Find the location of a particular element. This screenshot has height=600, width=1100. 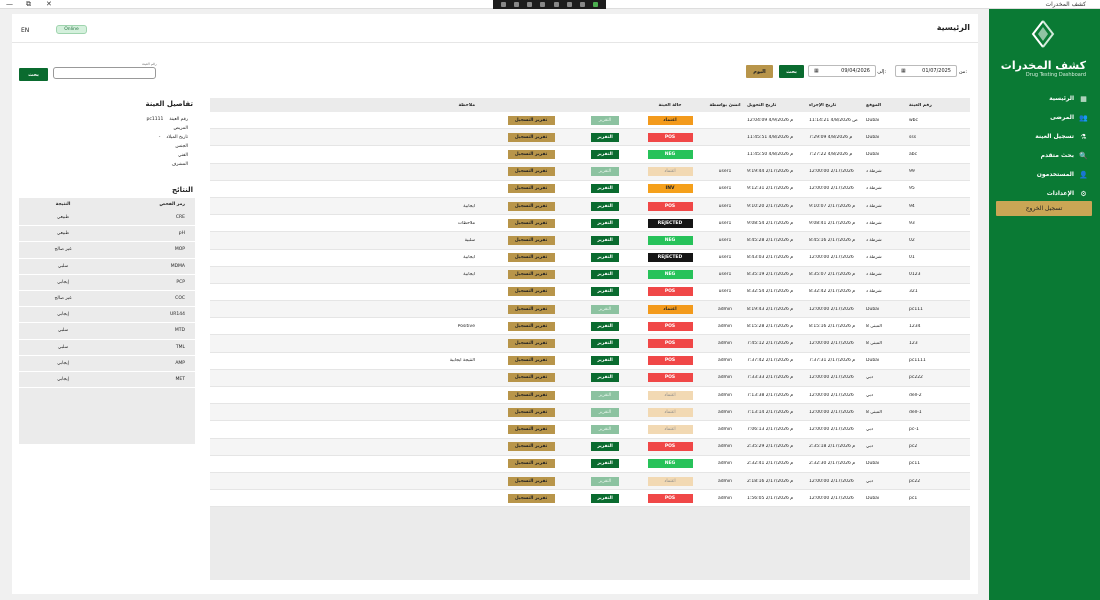

sidebar-item-0: الرئيسية ▦ is located at coordinates (1044, 98).